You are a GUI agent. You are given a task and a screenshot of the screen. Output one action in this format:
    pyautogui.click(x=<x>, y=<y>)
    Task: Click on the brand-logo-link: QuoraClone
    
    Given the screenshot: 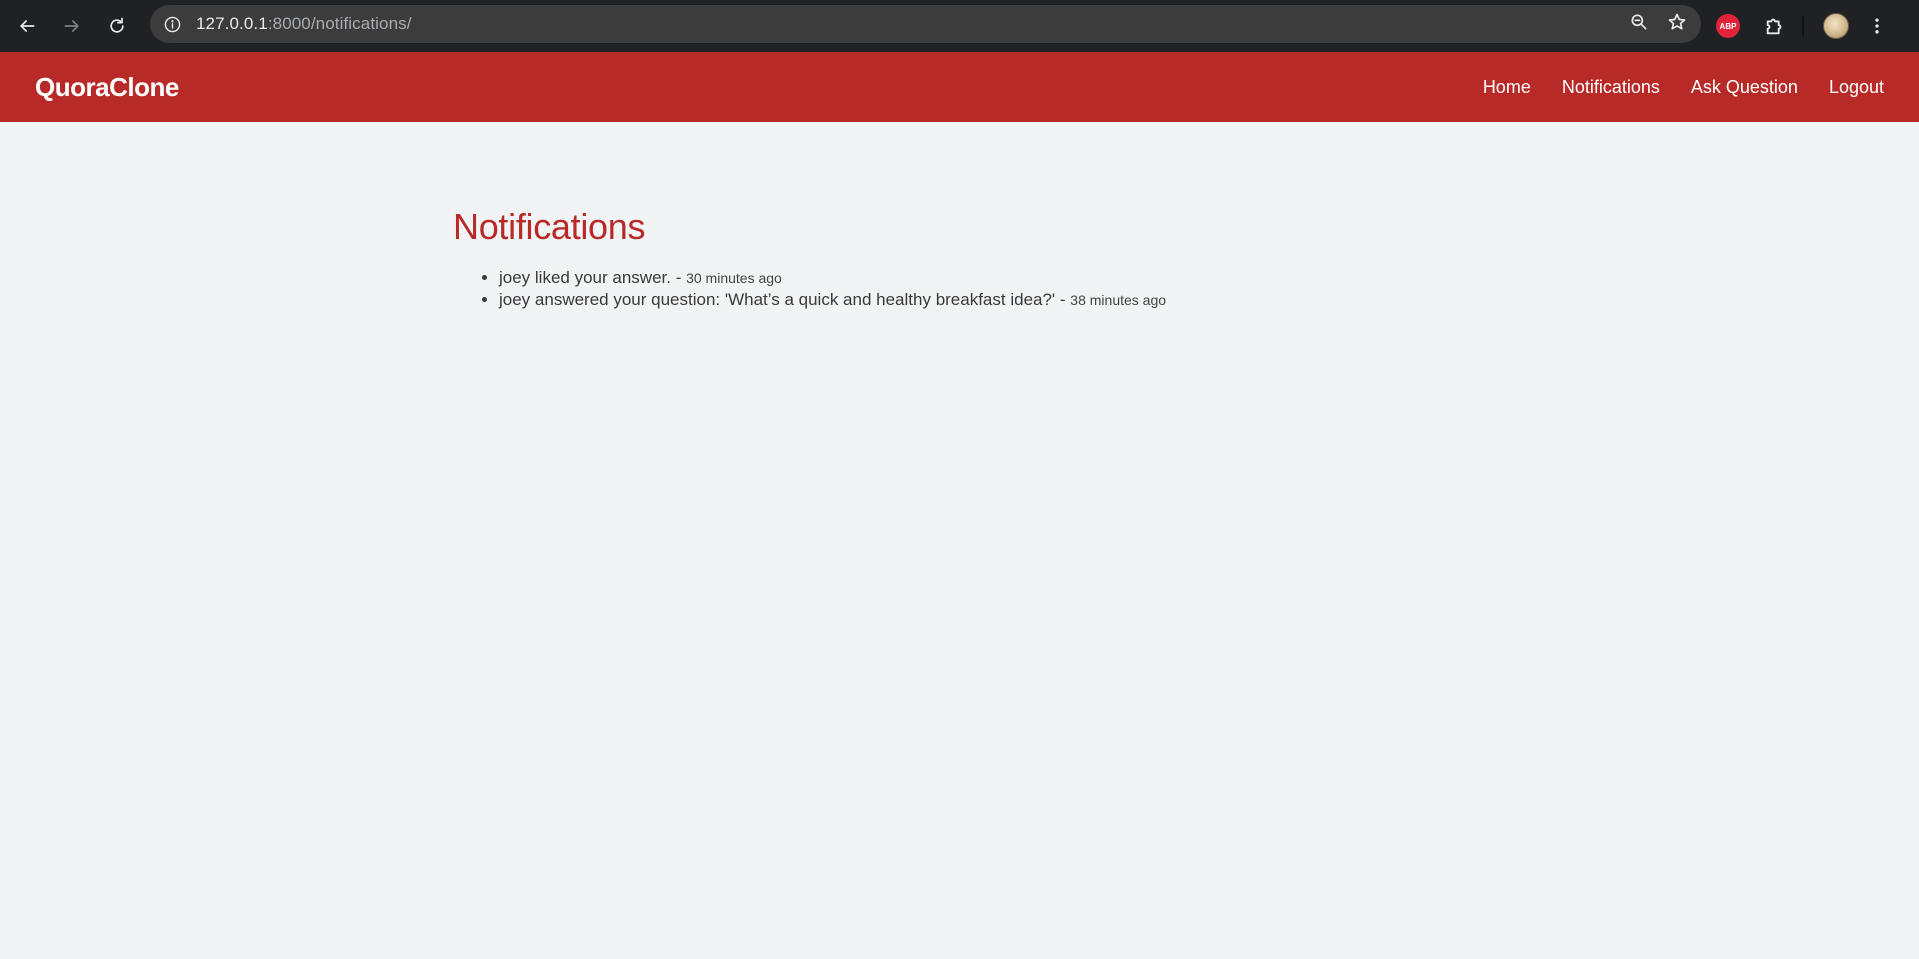 What is the action you would take?
    pyautogui.click(x=107, y=87)
    